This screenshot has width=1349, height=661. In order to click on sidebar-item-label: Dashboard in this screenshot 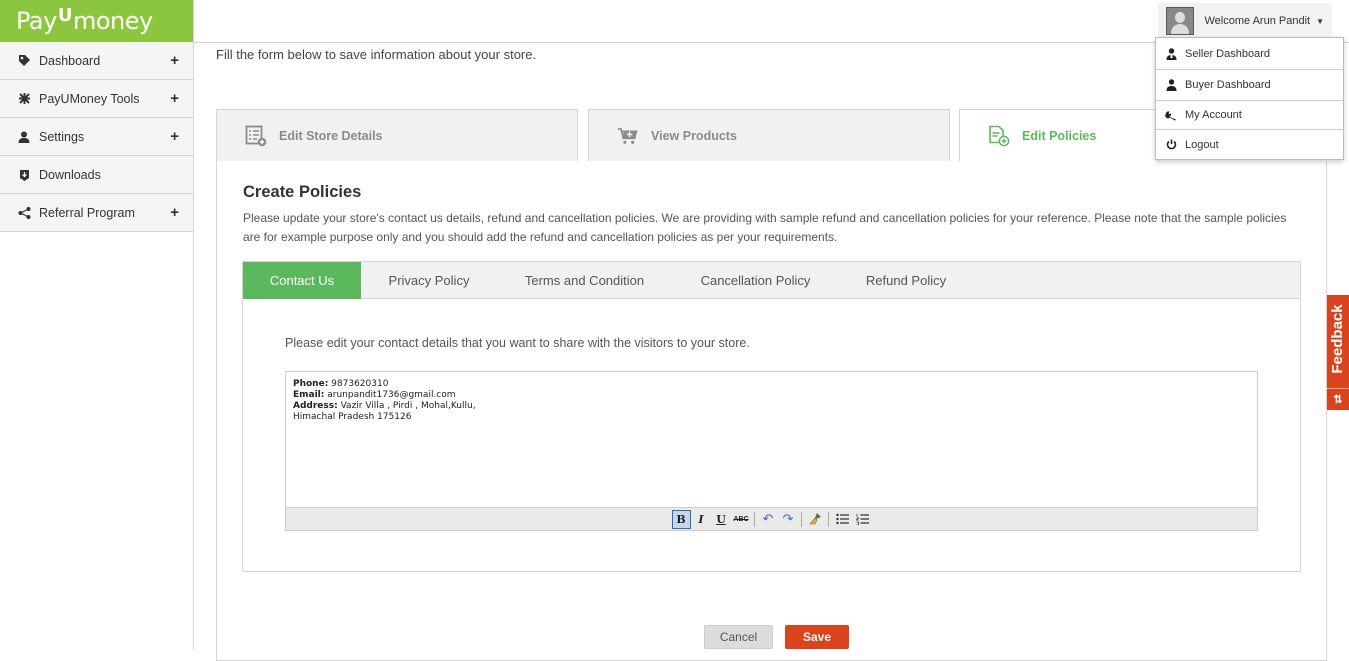, I will do `click(70, 60)`.